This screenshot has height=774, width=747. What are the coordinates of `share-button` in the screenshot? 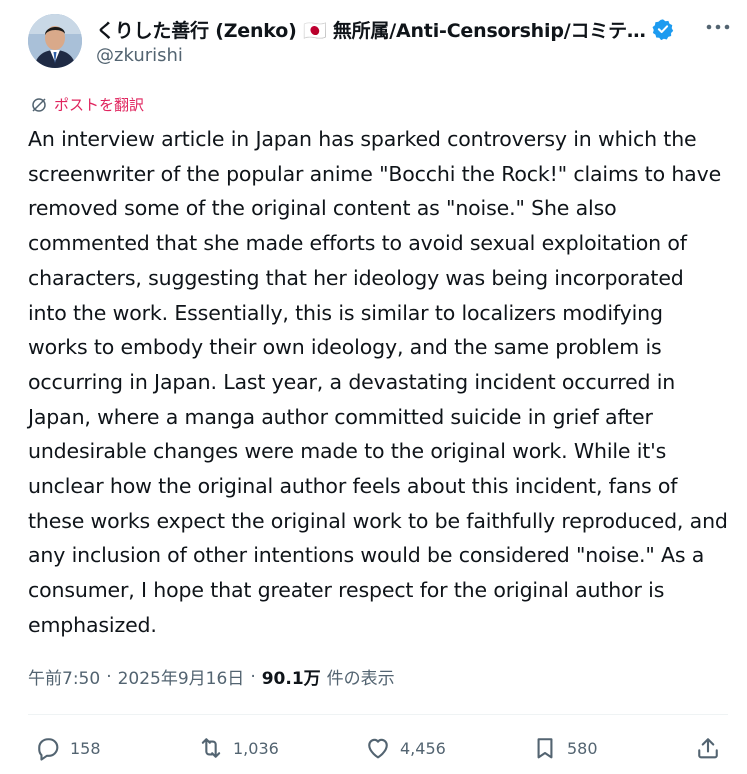 It's located at (712, 748).